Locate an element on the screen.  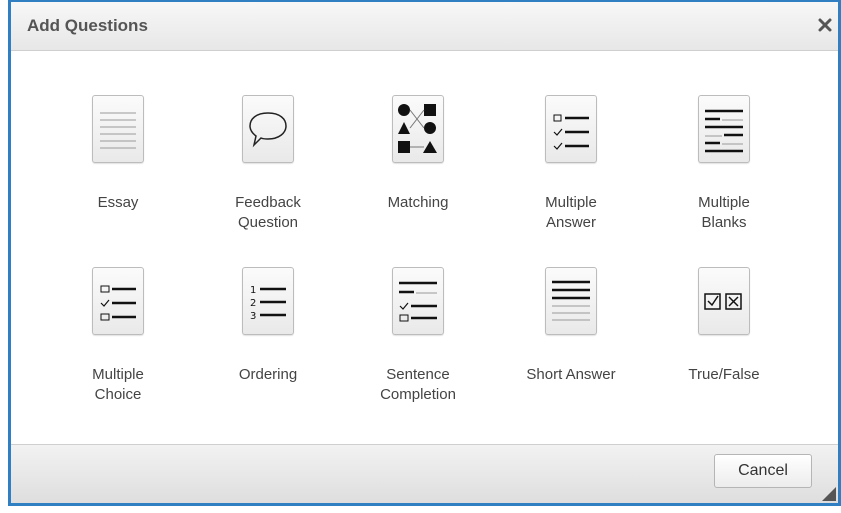
matching-icon-box is located at coordinates (418, 129).